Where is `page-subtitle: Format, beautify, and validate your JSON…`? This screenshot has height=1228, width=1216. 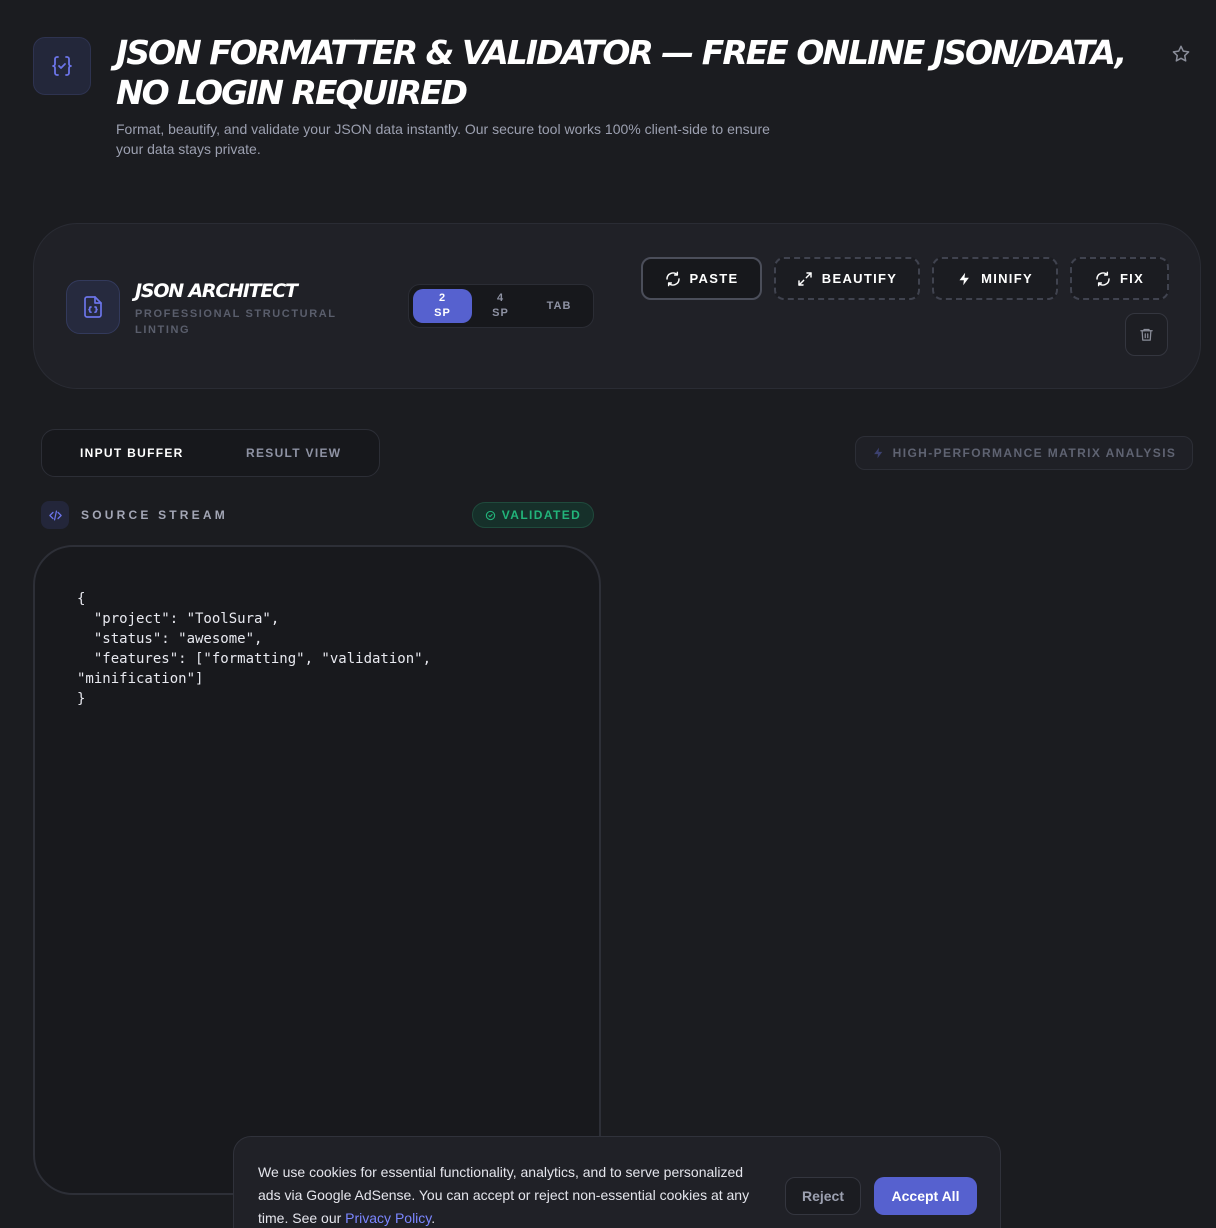 page-subtitle: Format, beautify, and validate your JSON… is located at coordinates (443, 139).